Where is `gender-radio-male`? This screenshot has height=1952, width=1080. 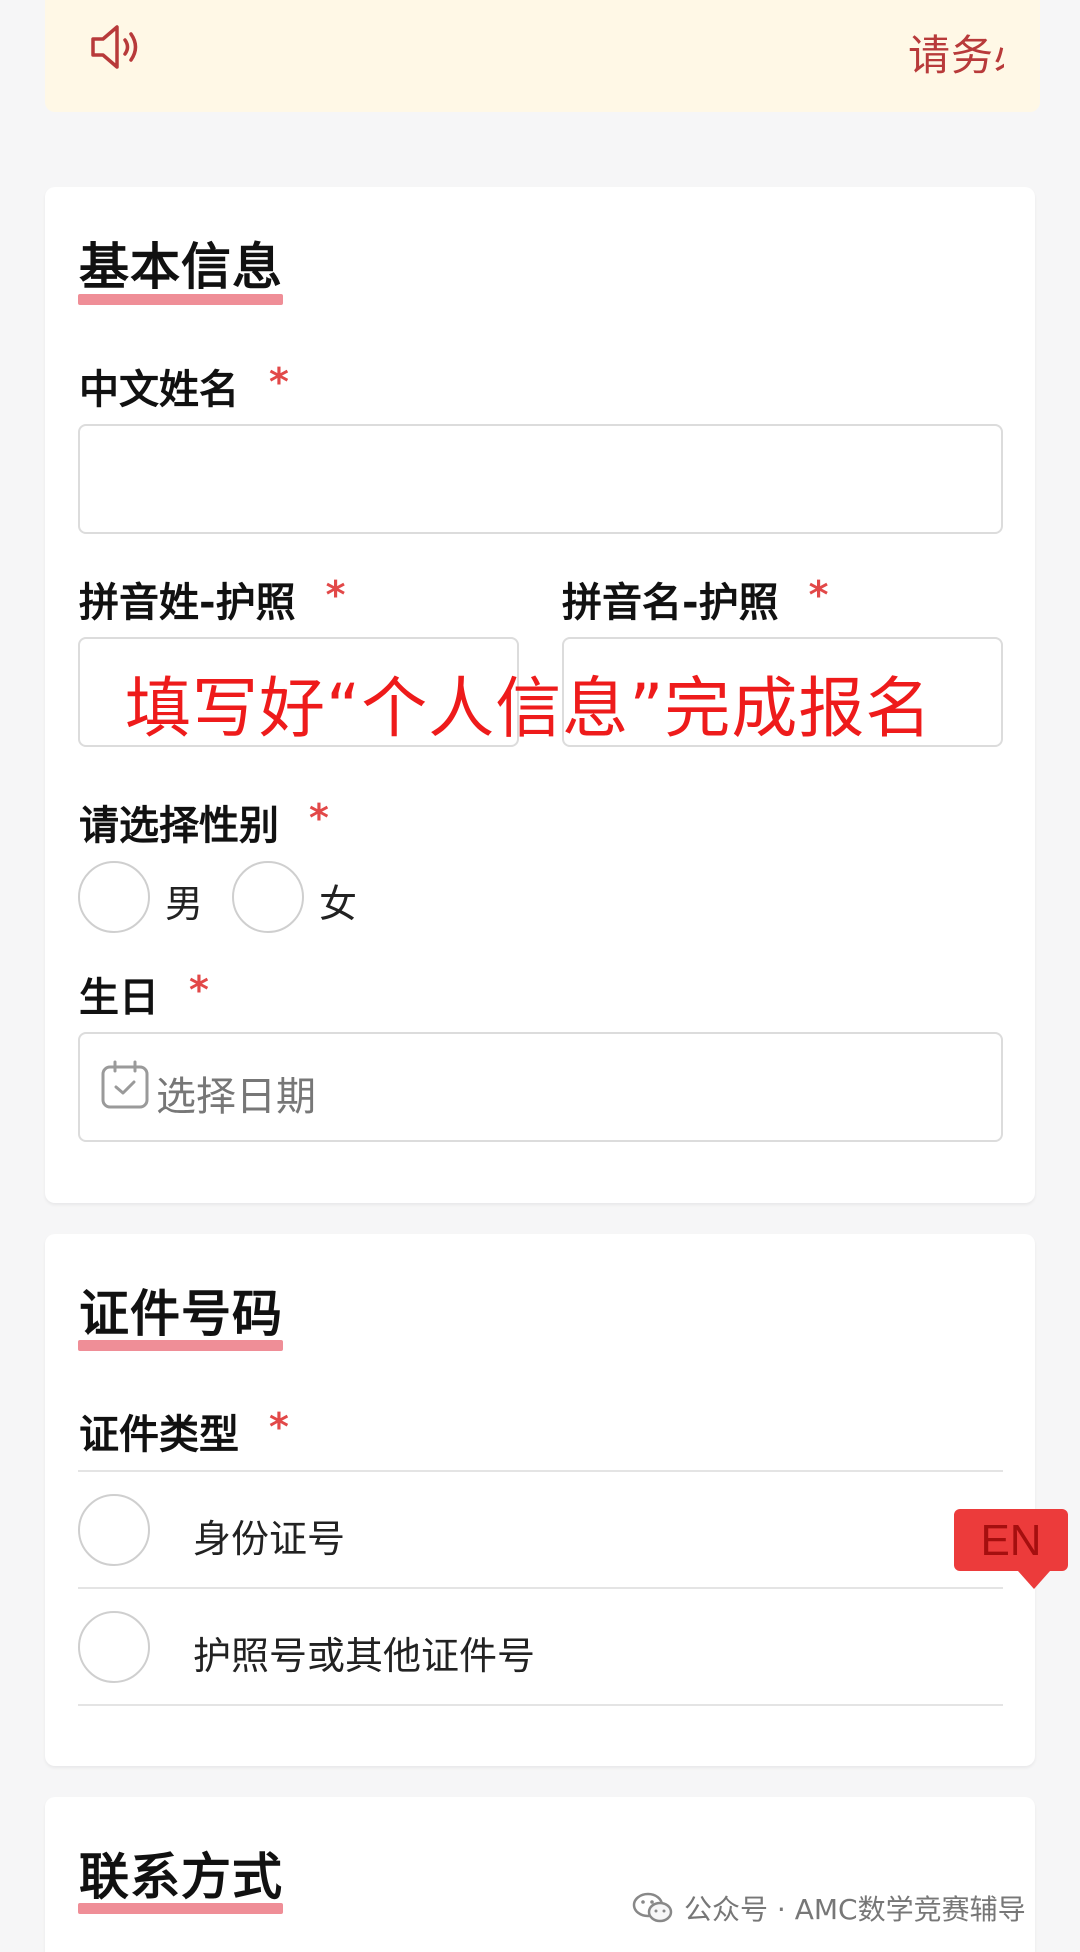
gender-radio-male is located at coordinates (114, 897).